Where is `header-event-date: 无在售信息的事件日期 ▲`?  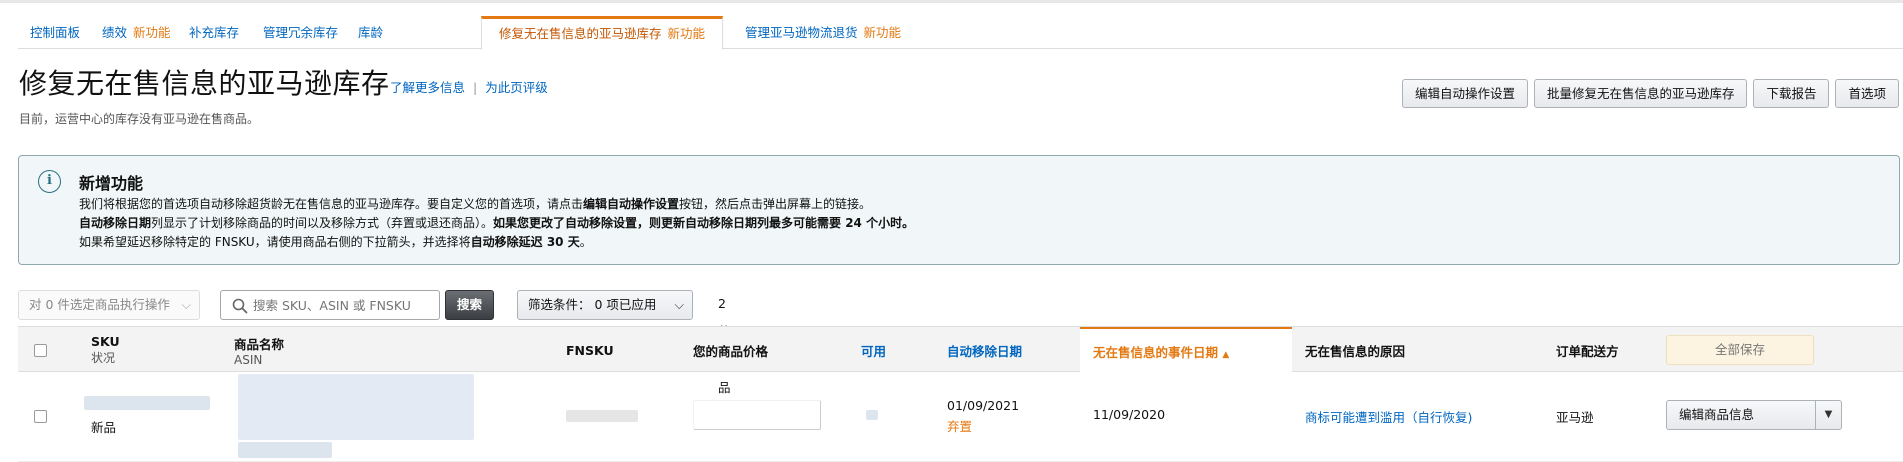
header-event-date: 无在售信息的事件日期 ▲ is located at coordinates (1186, 350).